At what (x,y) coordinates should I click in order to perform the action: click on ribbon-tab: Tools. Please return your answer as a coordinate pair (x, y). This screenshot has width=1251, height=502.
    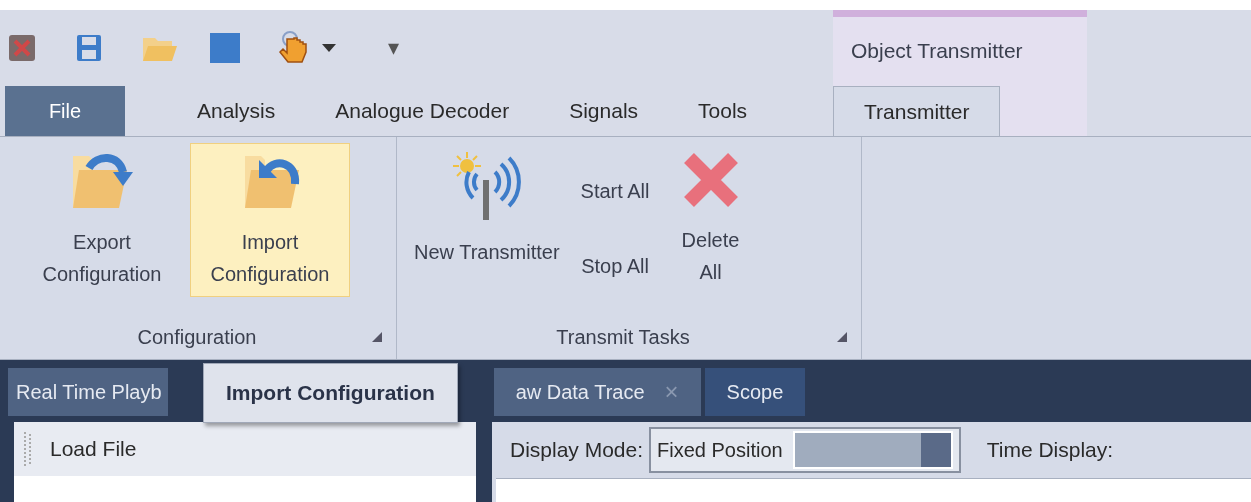
    Looking at the image, I should click on (723, 111).